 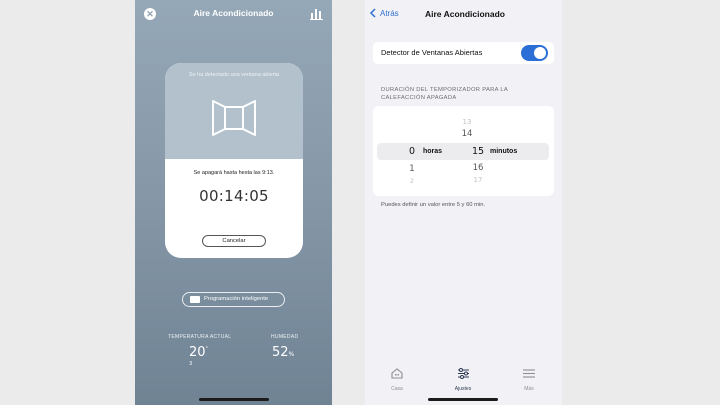 I want to click on duration-picker: 13 14 0 horas 15 minutos 1 2 16 17, so click(x=463, y=151).